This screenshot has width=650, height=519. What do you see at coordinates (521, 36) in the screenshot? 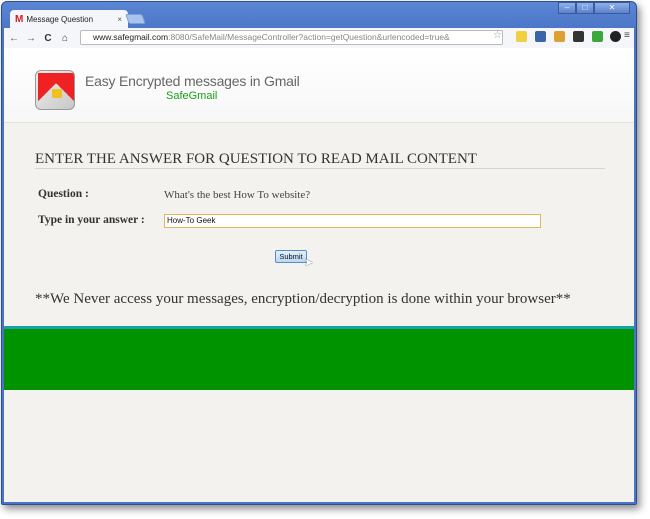
I see `extension-bookmark-icon` at bounding box center [521, 36].